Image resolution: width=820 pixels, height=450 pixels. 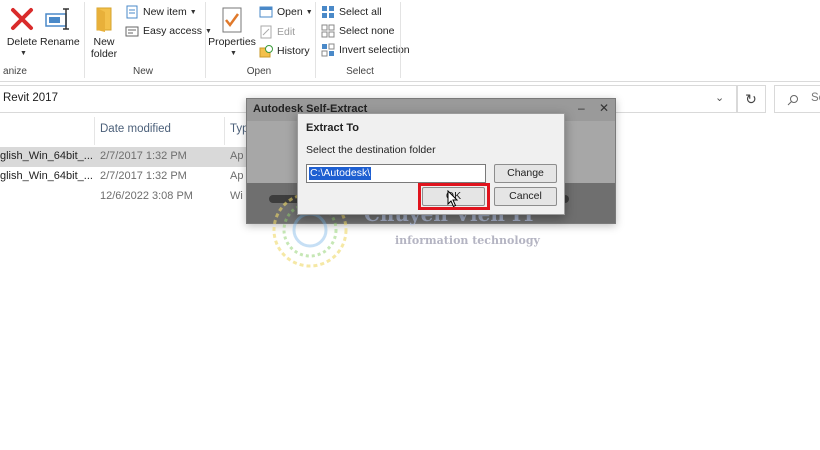 I want to click on open-label: Open, so click(x=290, y=12).